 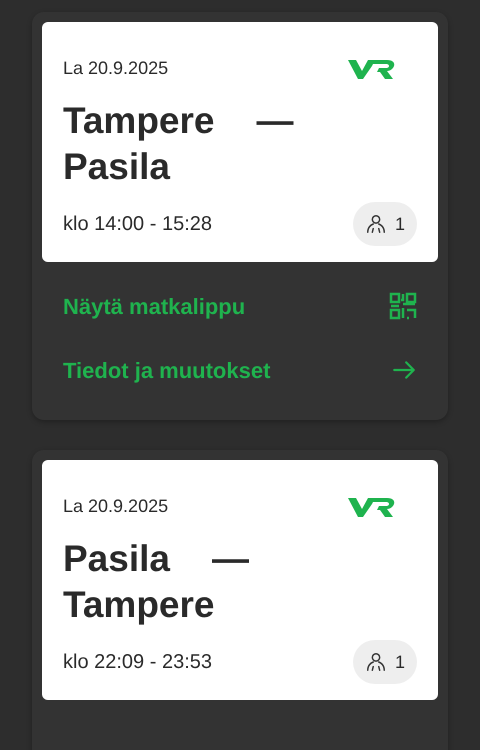 I want to click on action-link: Tiedot ja muutokset, so click(x=240, y=370).